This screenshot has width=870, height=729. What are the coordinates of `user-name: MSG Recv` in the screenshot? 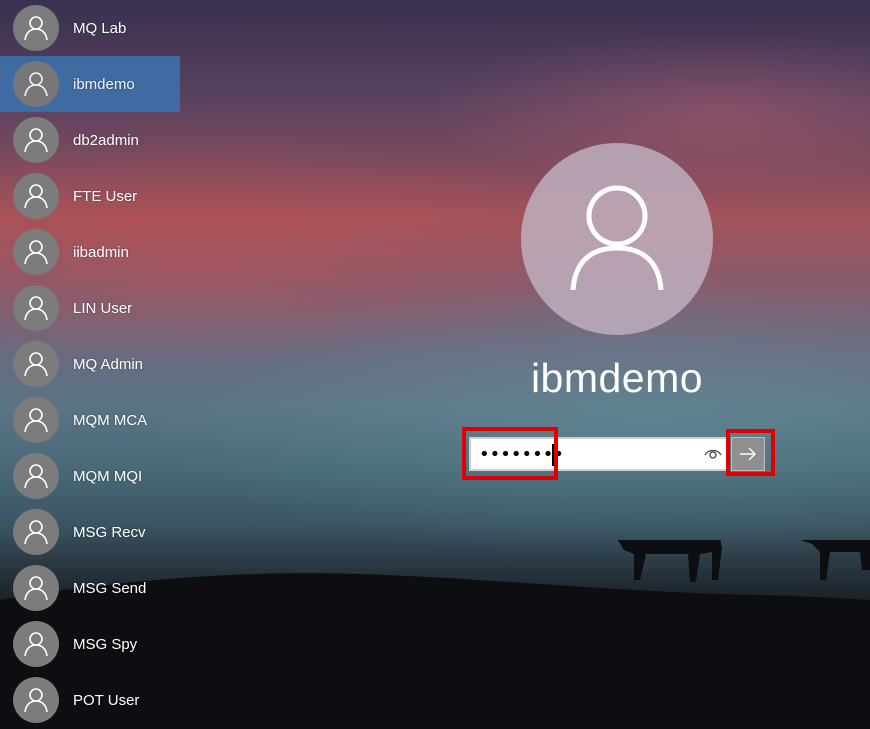 It's located at (109, 532).